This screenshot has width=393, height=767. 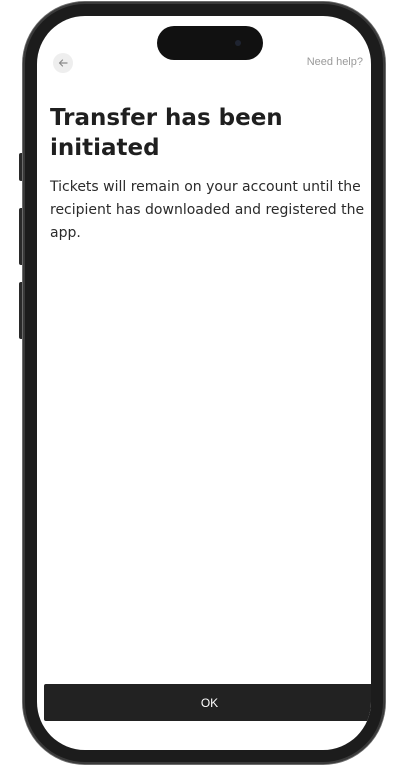 What do you see at coordinates (166, 133) in the screenshot?
I see `page-title: Transfer has been initiated` at bounding box center [166, 133].